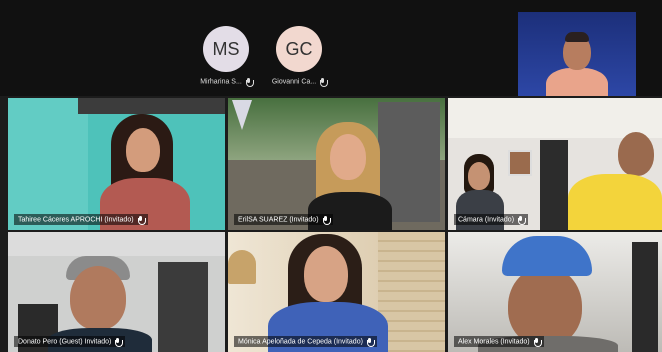 The width and height of the screenshot is (662, 352). I want to click on video-tile: ErilSA SUAREZ (Invitado), so click(336, 164).